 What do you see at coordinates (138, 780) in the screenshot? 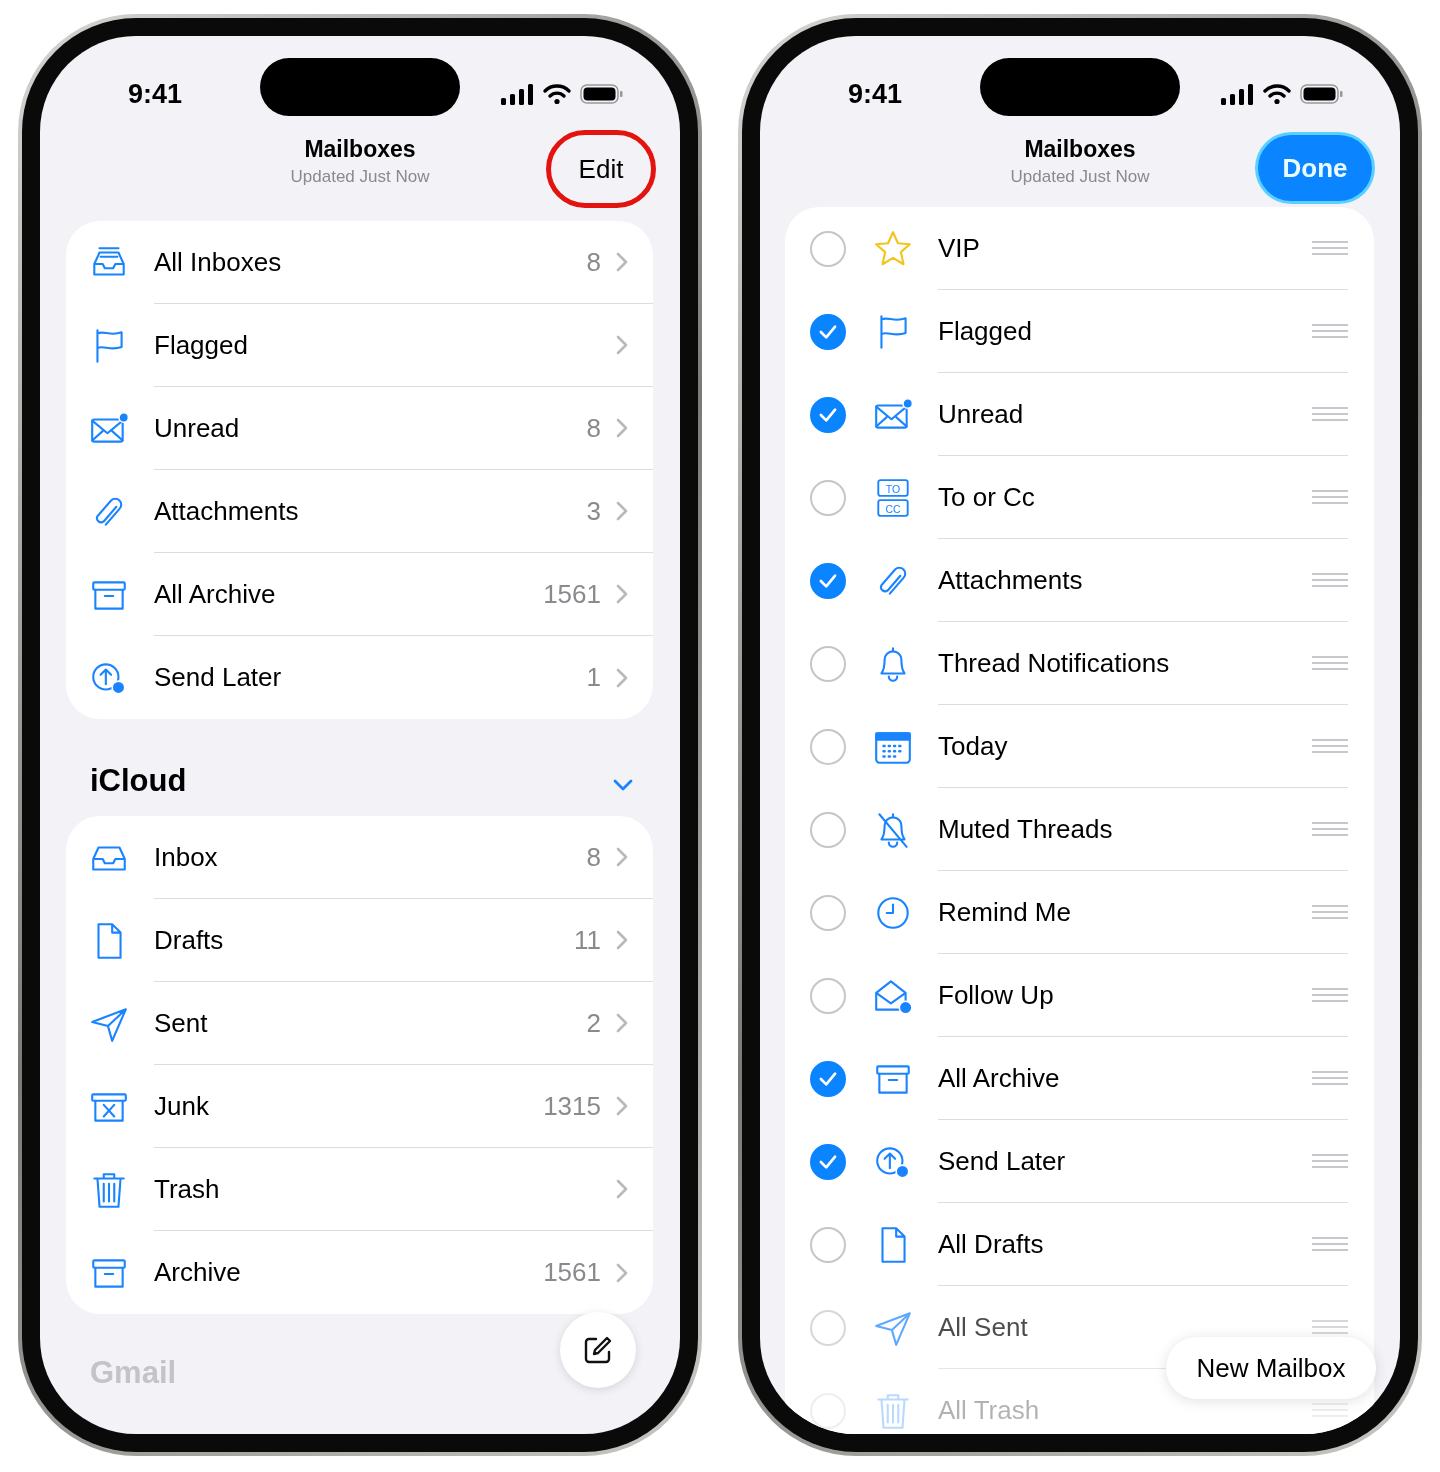
I see `section-title: iCloud` at bounding box center [138, 780].